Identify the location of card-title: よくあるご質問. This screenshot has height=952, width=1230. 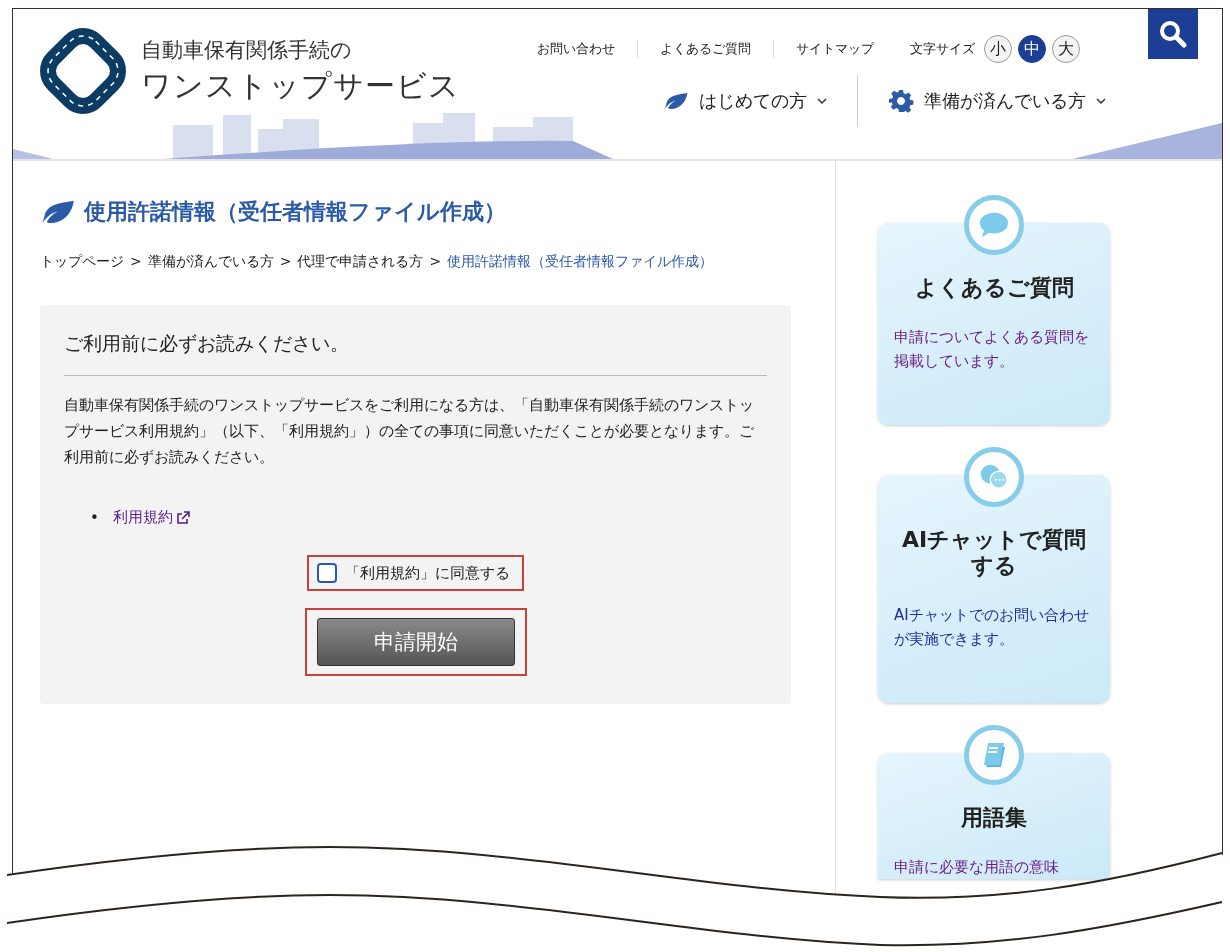
(994, 288).